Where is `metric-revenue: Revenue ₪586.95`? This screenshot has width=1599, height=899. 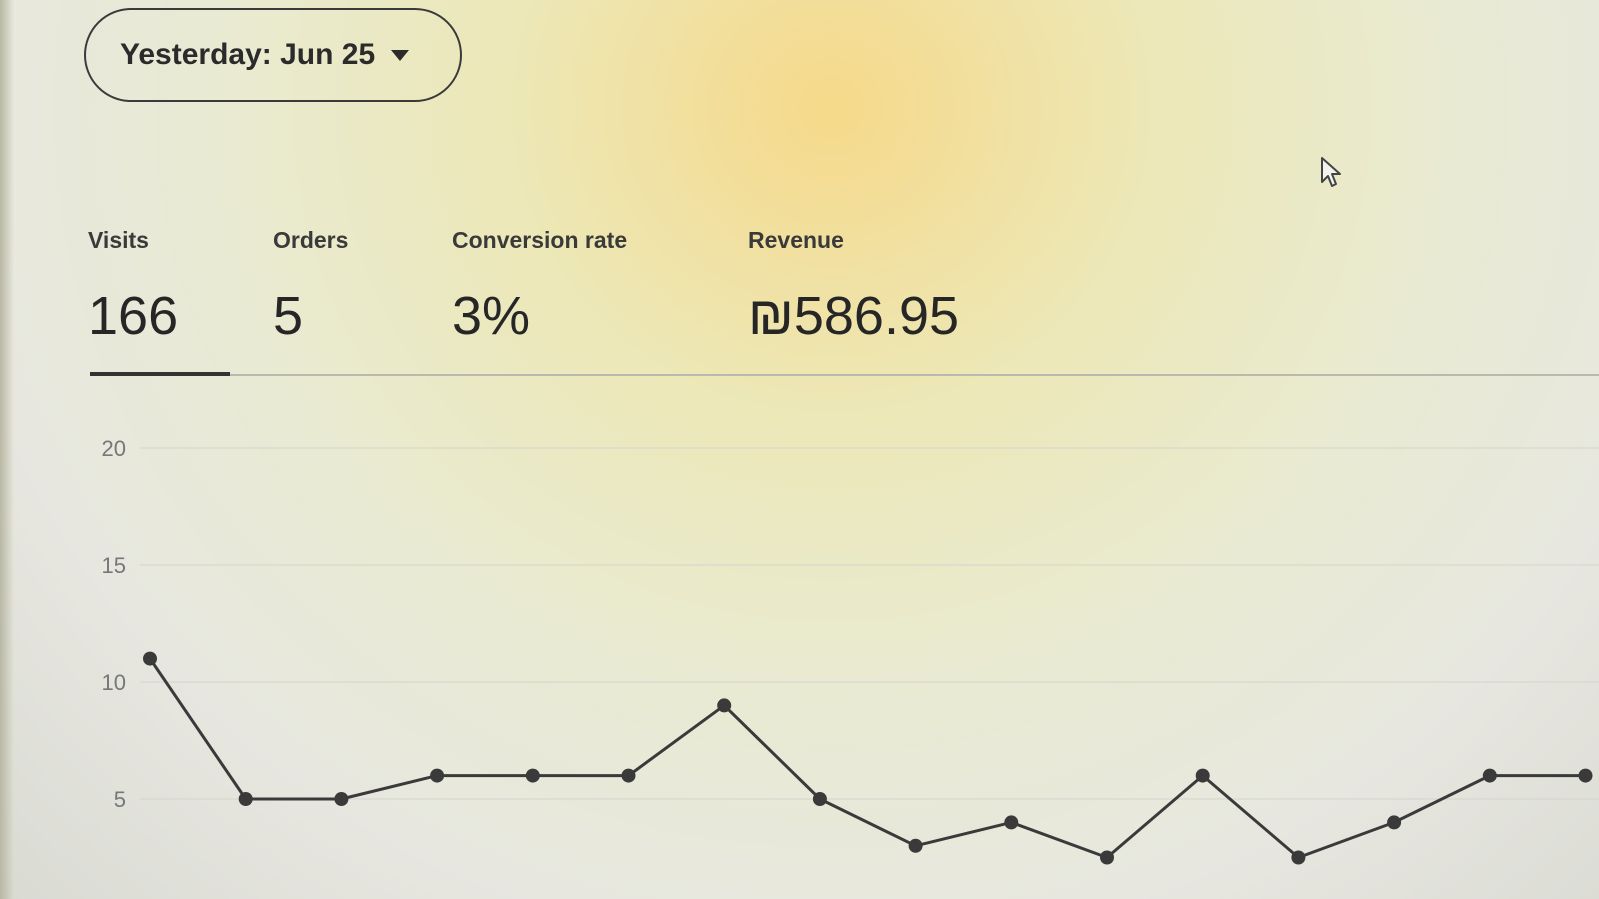 metric-revenue: Revenue ₪586.95 is located at coordinates (853, 286).